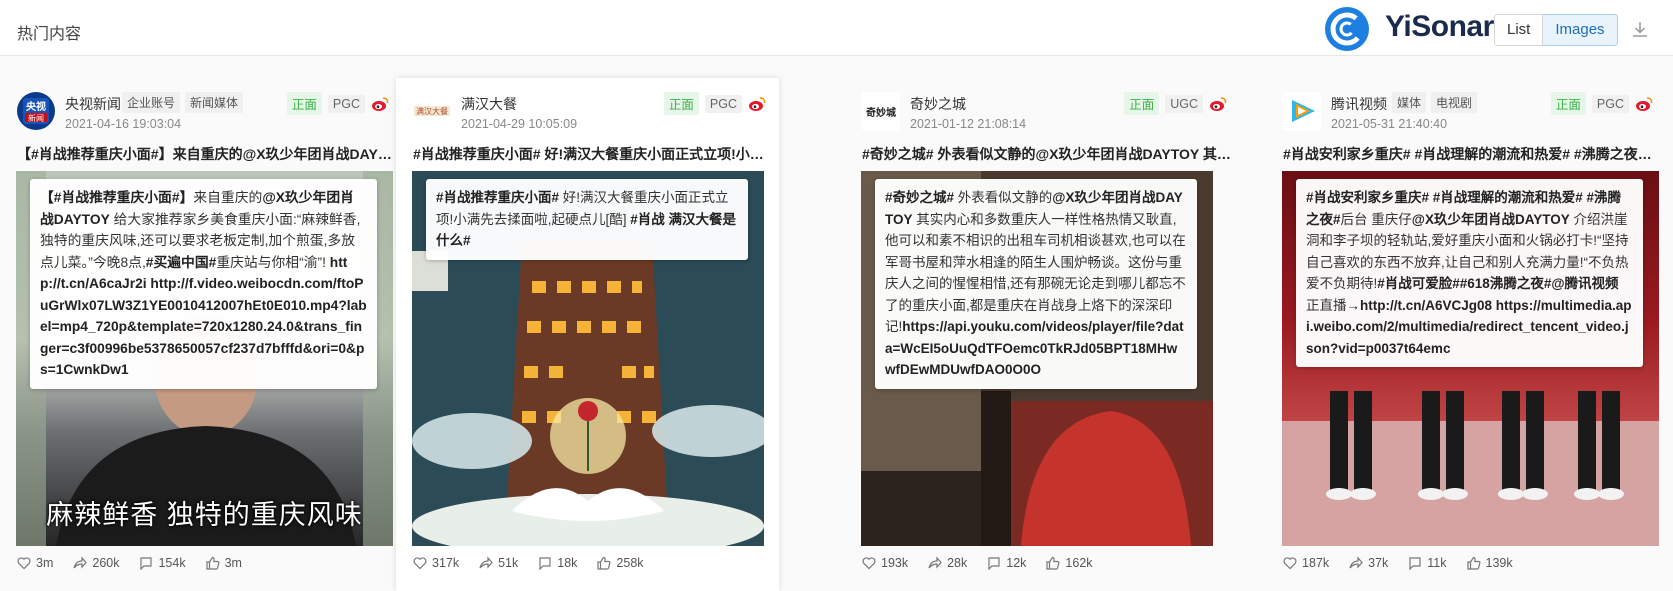 The width and height of the screenshot is (1673, 591). What do you see at coordinates (836, 28) in the screenshot?
I see `top-bar: 热门内容 YiSonar List Images` at bounding box center [836, 28].